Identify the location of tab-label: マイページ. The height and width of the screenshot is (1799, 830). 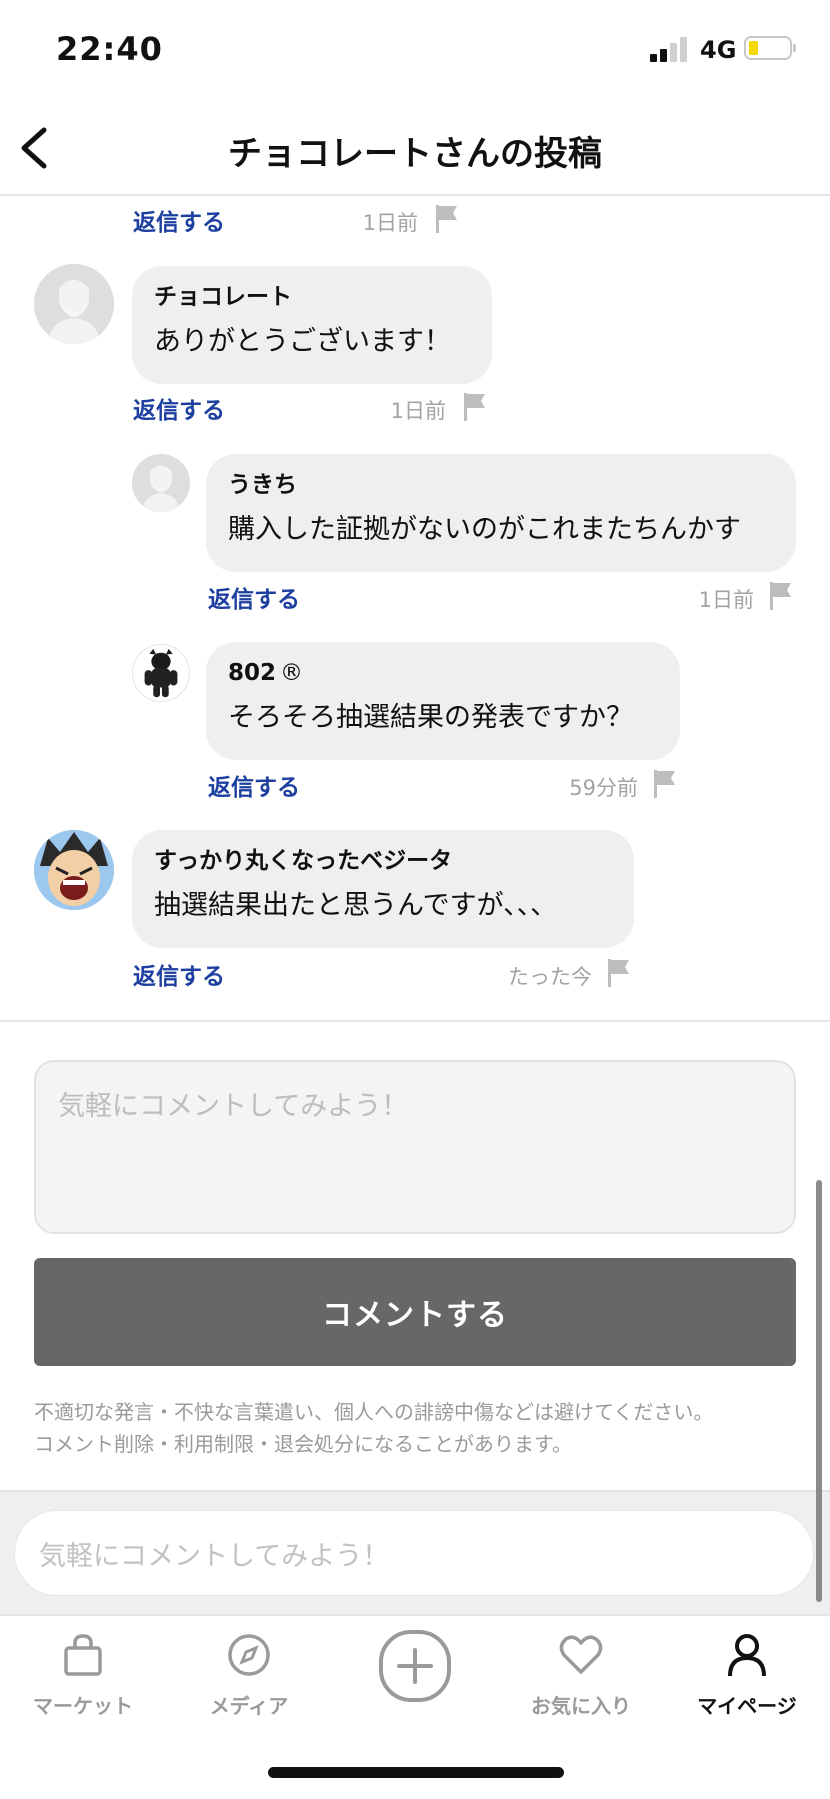
(747, 1706).